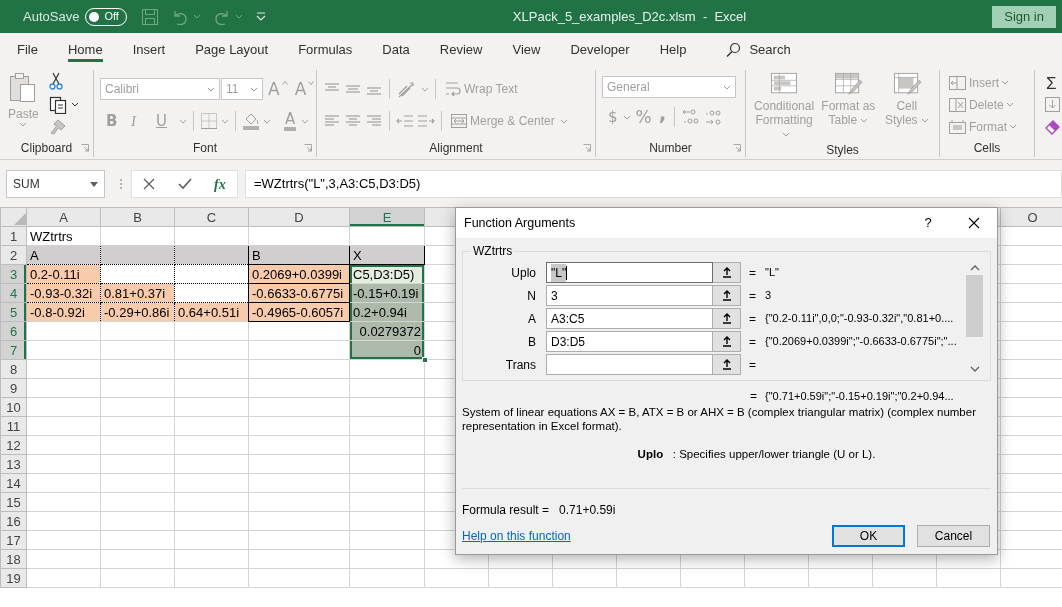 The height and width of the screenshot is (607, 1062). What do you see at coordinates (526, 49) in the screenshot?
I see `ribbon-tab: View` at bounding box center [526, 49].